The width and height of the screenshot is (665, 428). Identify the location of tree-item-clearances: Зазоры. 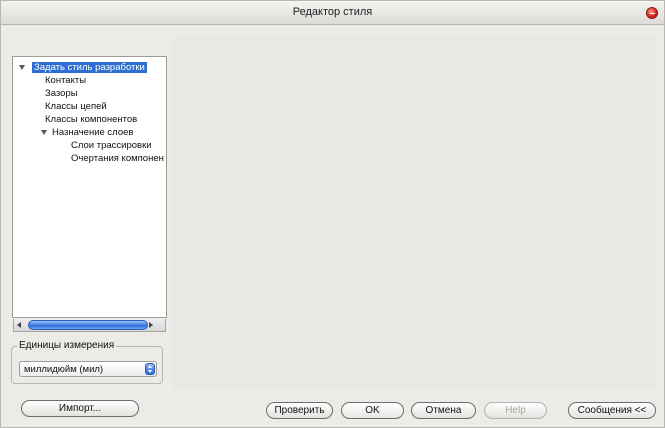
(61, 93).